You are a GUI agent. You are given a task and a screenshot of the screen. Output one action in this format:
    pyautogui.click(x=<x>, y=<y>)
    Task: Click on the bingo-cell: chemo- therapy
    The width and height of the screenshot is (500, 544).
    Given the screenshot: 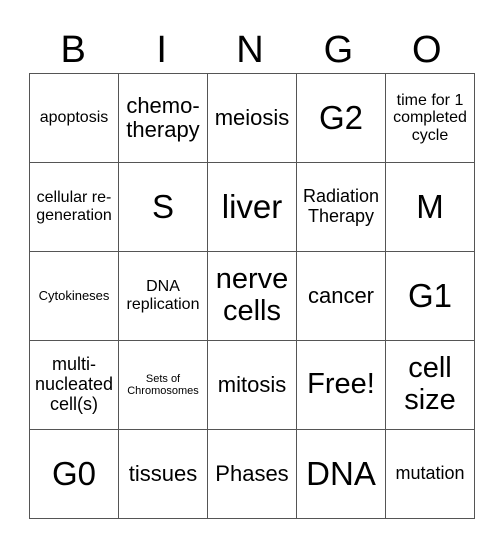 What is the action you would take?
    pyautogui.click(x=163, y=118)
    